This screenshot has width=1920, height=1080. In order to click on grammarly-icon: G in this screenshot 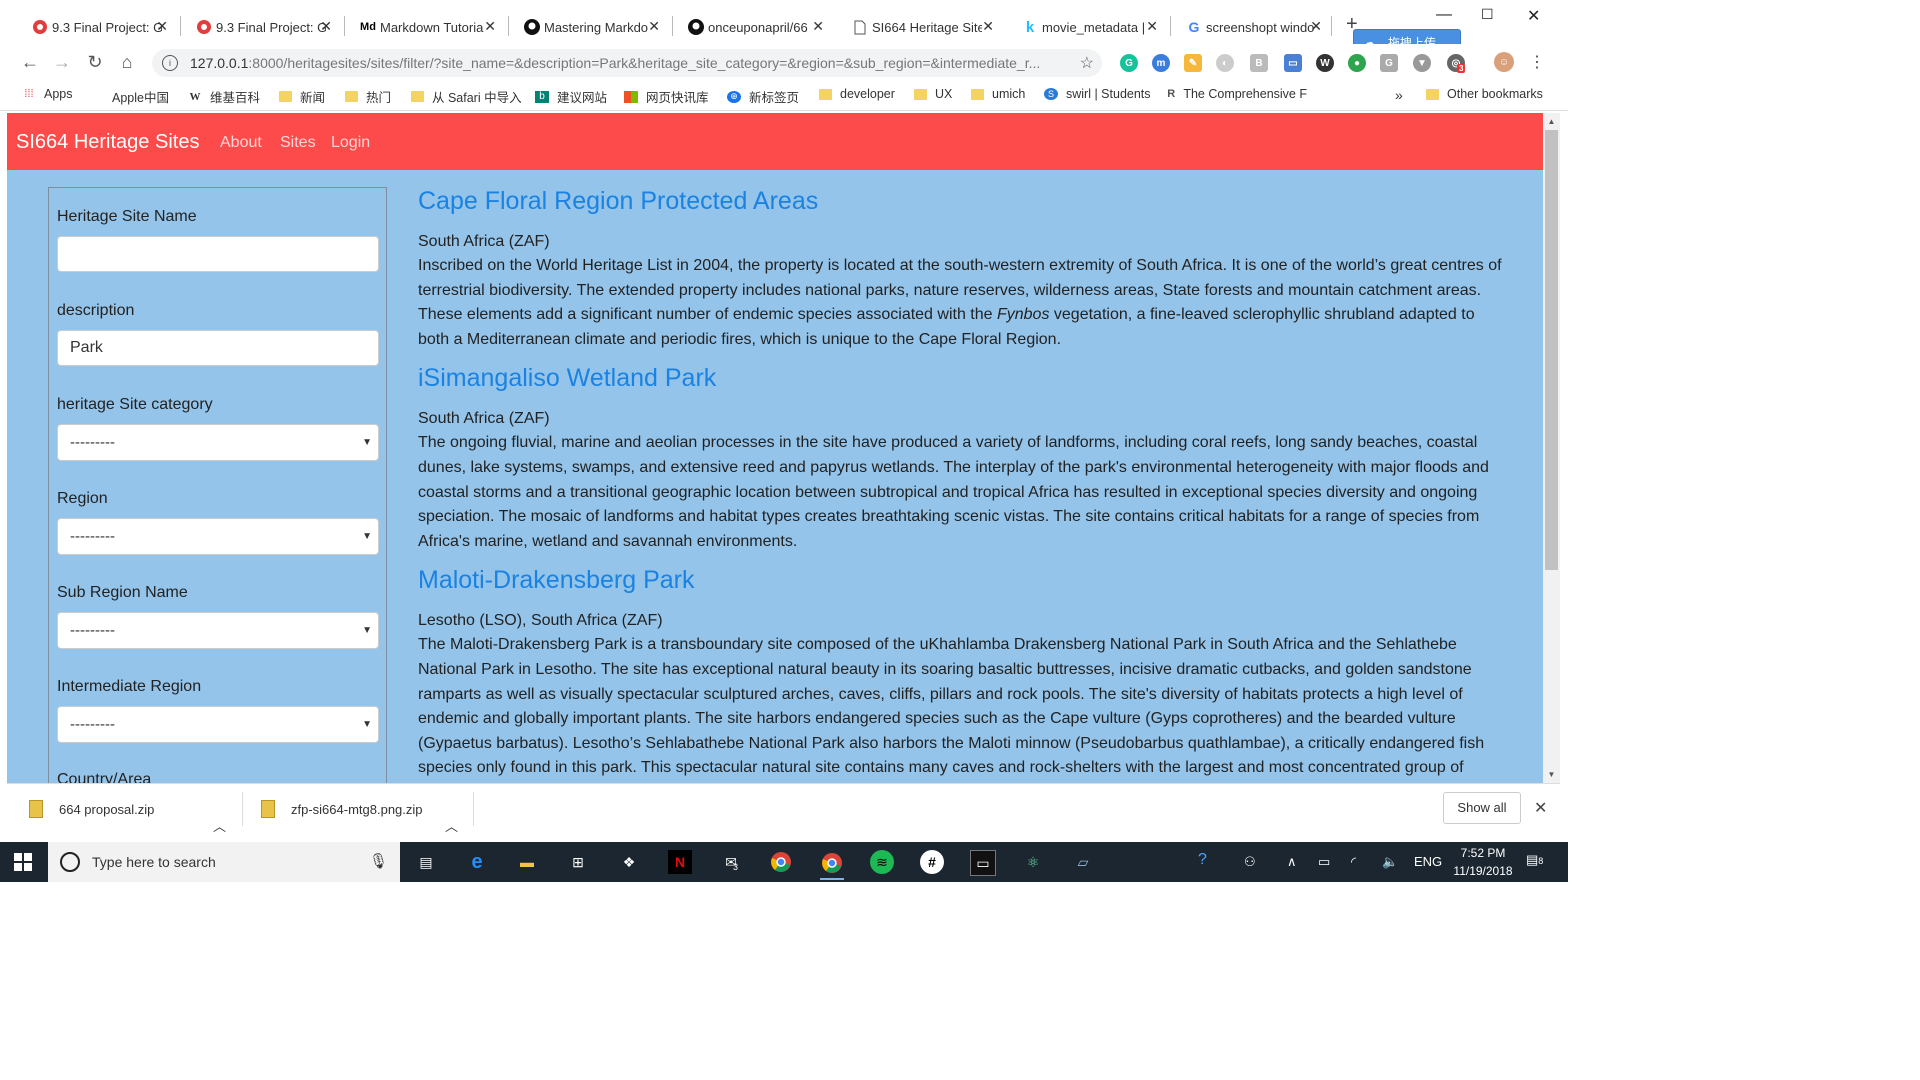, I will do `click(1129, 63)`.